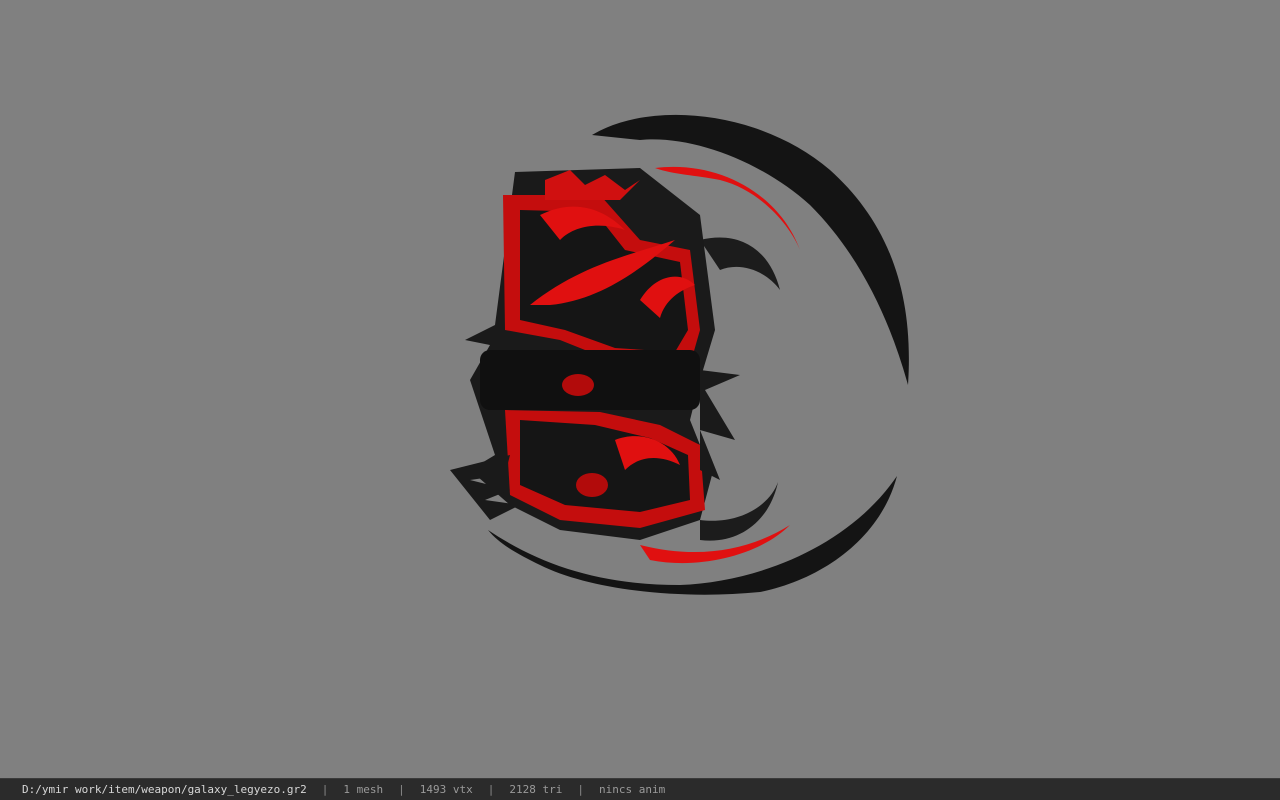 This screenshot has height=800, width=1280. Describe the element at coordinates (720, 425) in the screenshot. I see `right-spikes` at that location.